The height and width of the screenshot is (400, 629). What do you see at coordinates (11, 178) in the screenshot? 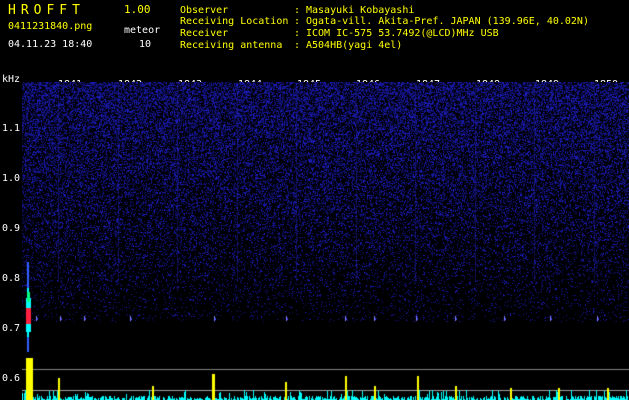
I see `y-tick: 1.0` at bounding box center [11, 178].